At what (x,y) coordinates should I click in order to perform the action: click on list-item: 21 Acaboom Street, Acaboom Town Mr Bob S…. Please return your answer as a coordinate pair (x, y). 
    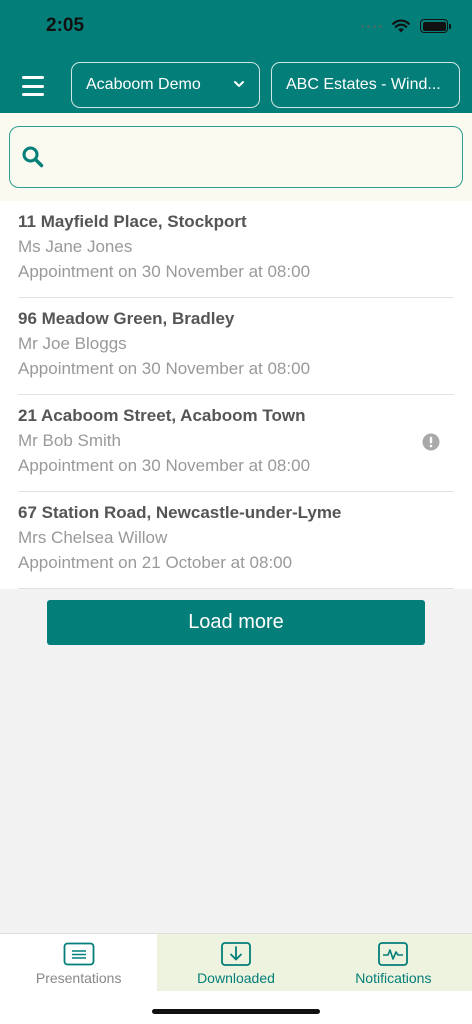
    Looking at the image, I should click on (236, 443).